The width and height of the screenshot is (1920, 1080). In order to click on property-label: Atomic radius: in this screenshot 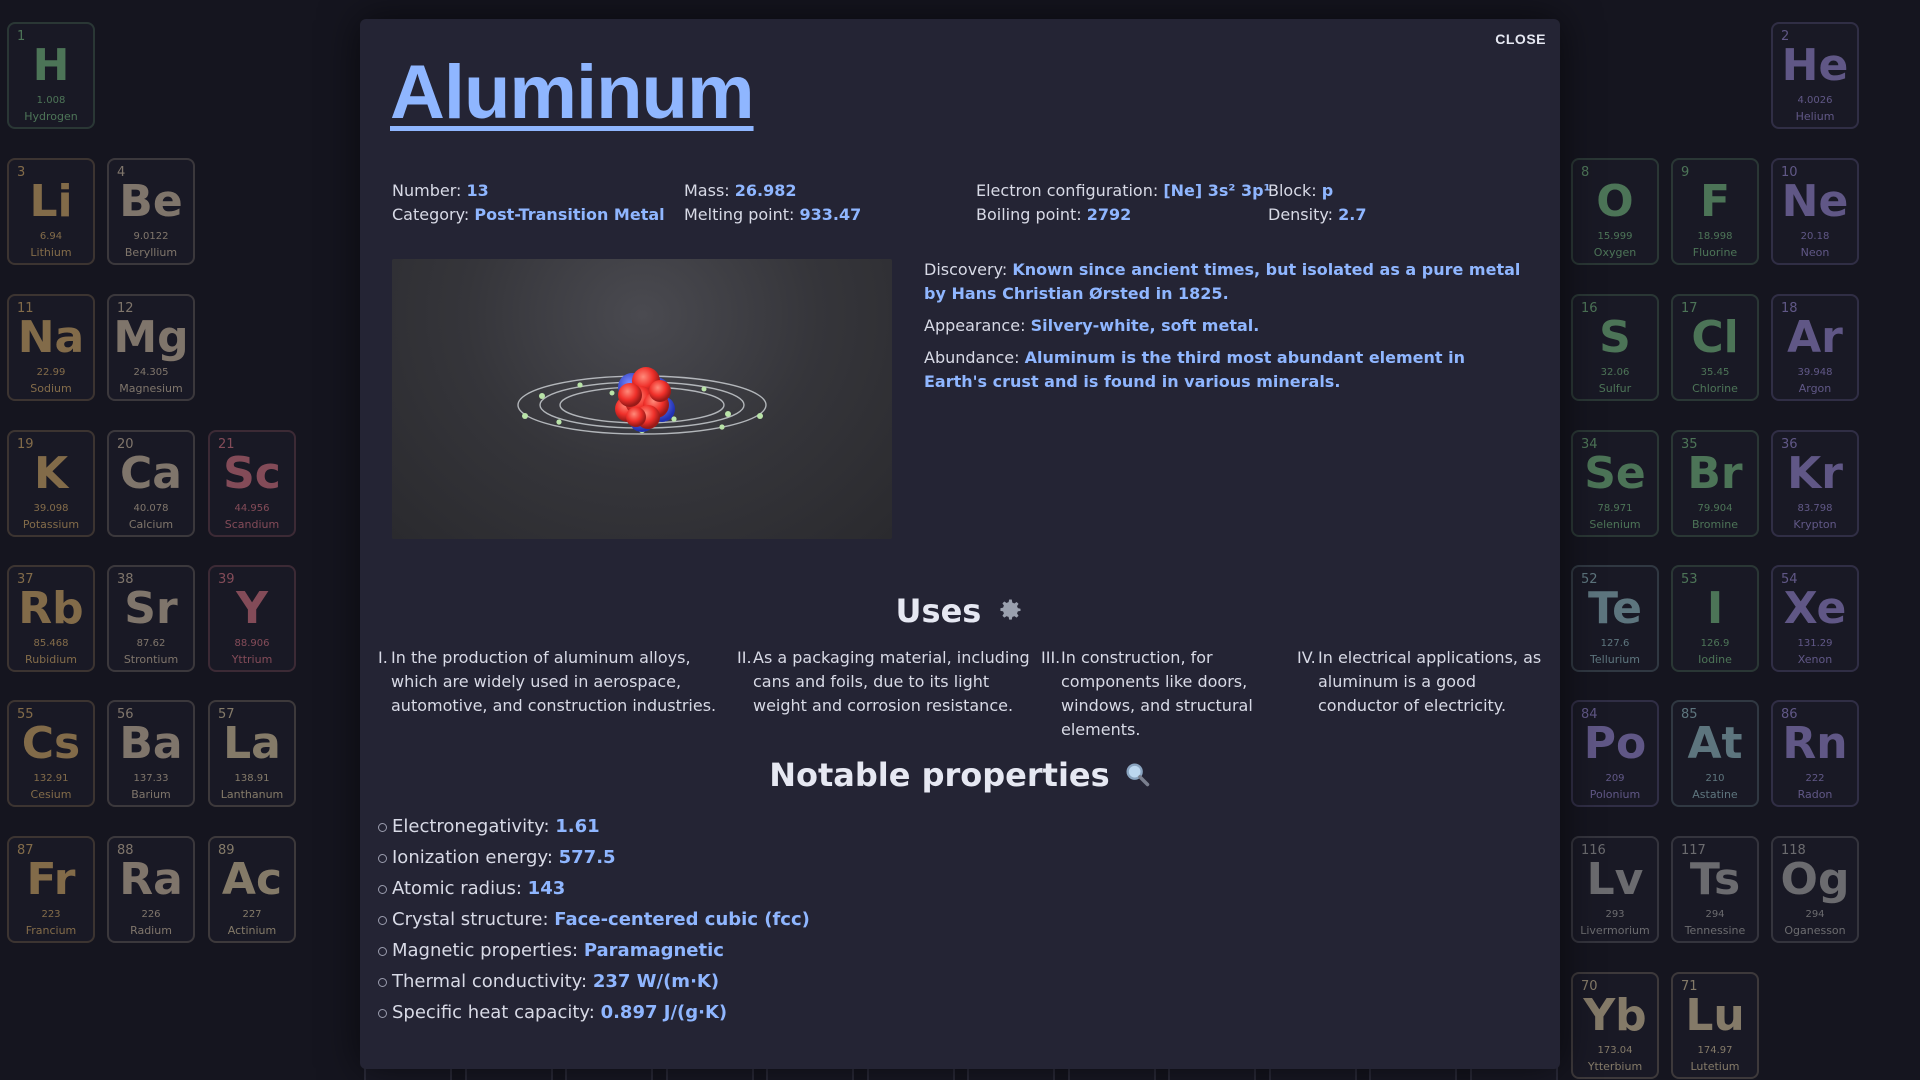, I will do `click(457, 888)`.